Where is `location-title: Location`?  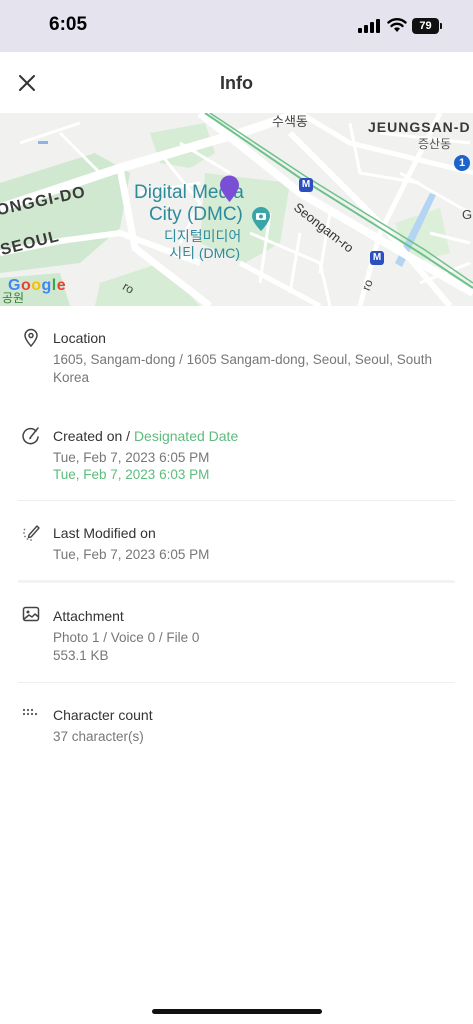 location-title: Location is located at coordinates (79, 338).